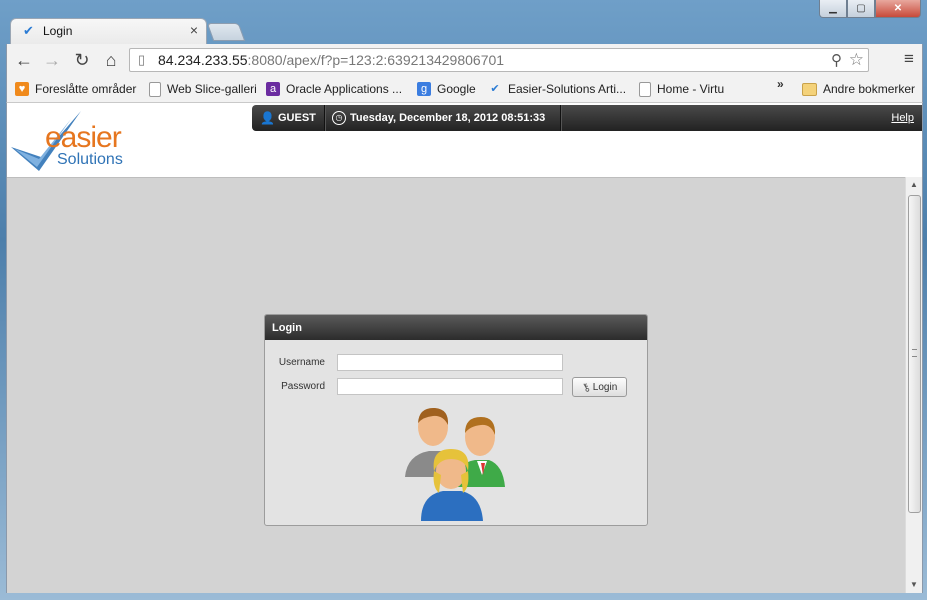 The height and width of the screenshot is (600, 927). Describe the element at coordinates (273, 89) in the screenshot. I see `oracle-apps-icon: a` at that location.